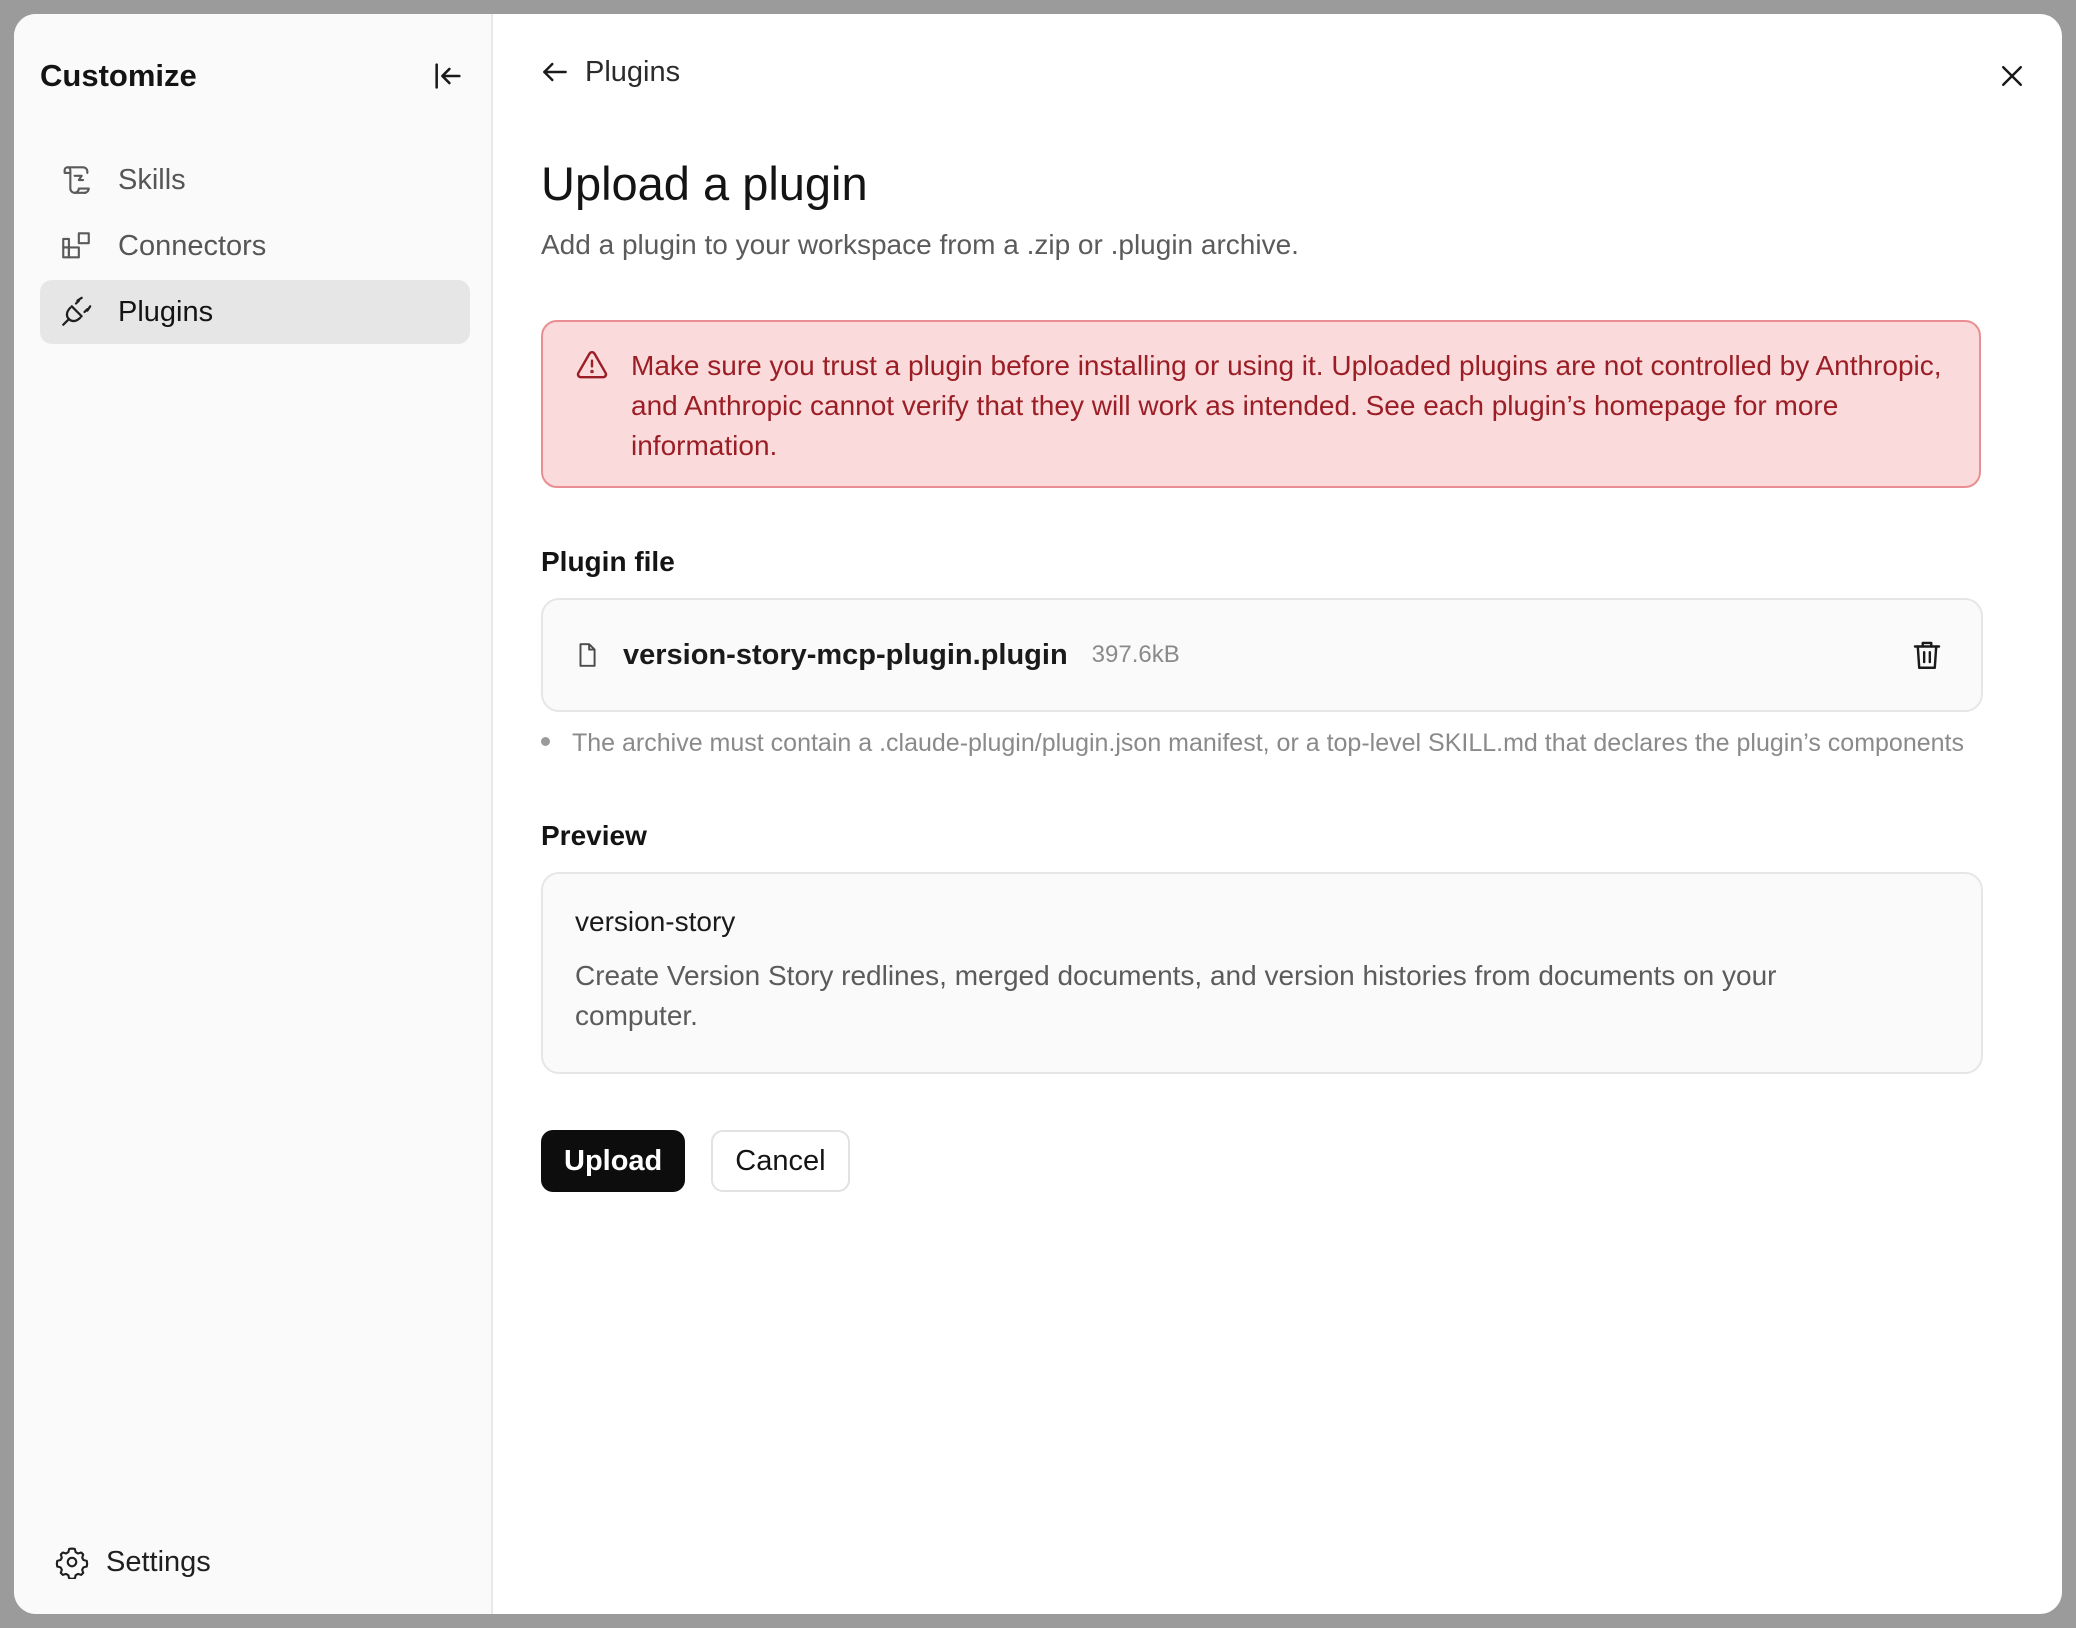 The height and width of the screenshot is (1628, 2076). Describe the element at coordinates (845, 654) in the screenshot. I see `file-name: version-story-mcp-plugin.plugin` at that location.